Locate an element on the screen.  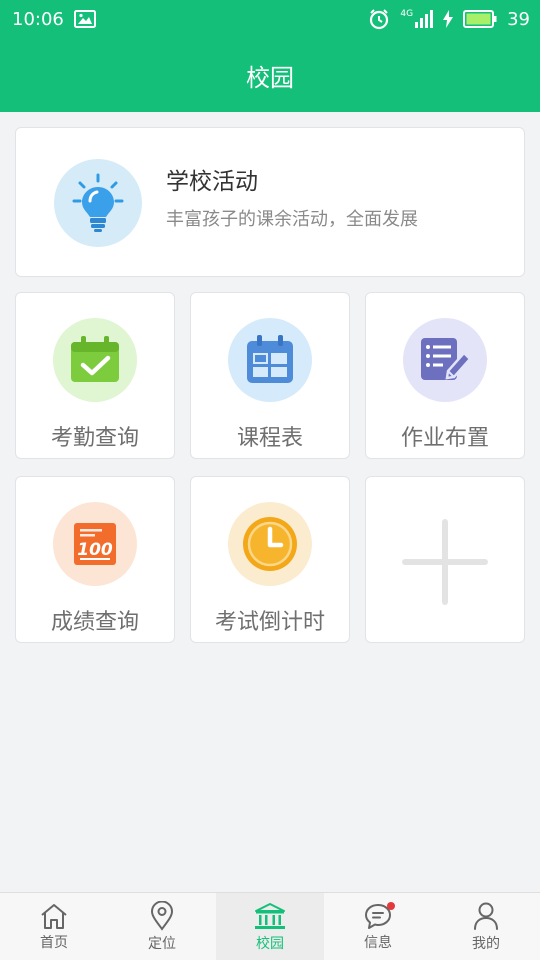
score-icon: 100 is located at coordinates (95, 544).